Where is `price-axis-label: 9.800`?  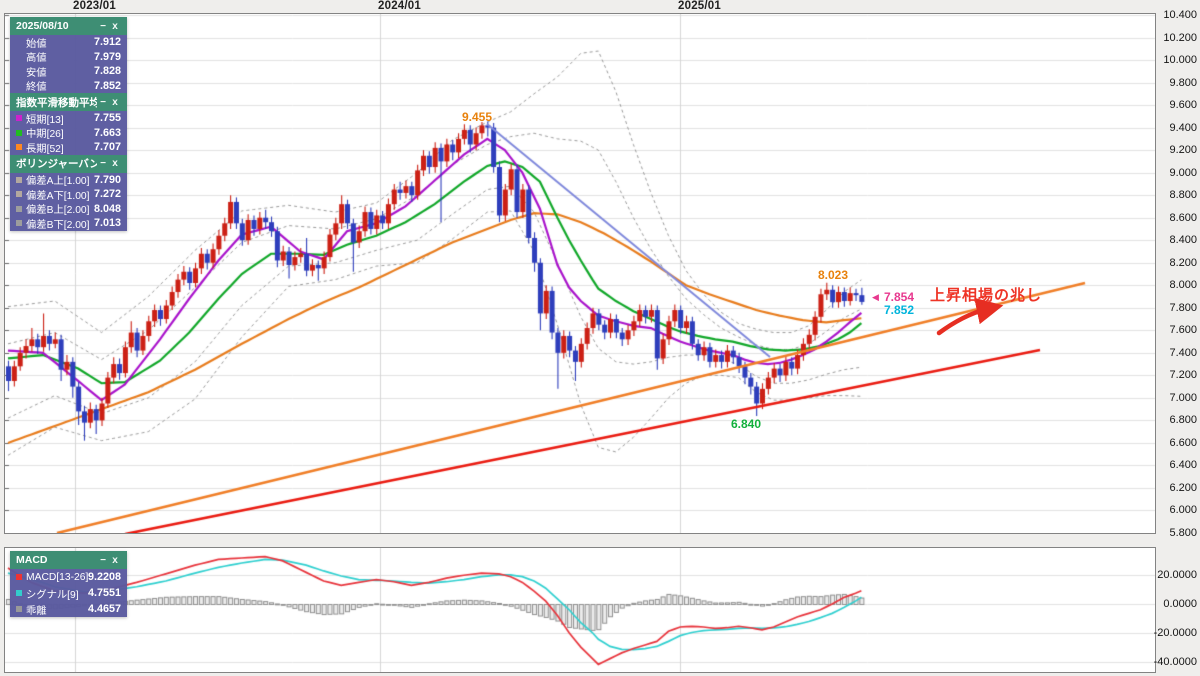
price-axis-label: 9.800 is located at coordinates (1183, 82).